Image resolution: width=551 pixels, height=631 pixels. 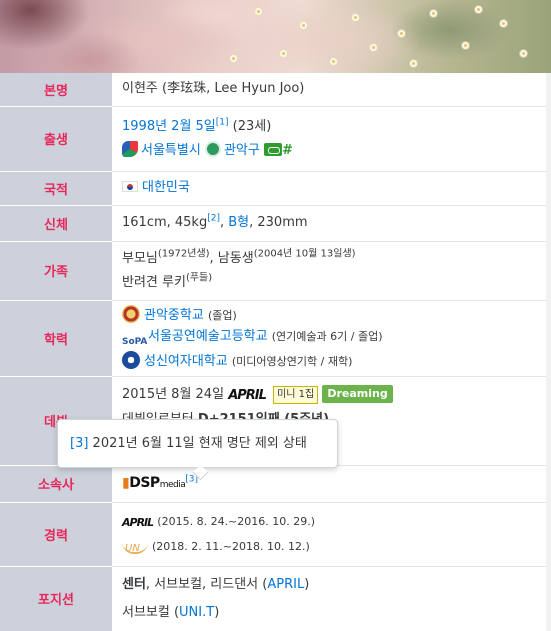 What do you see at coordinates (154, 282) in the screenshot?
I see `family-pet: 반려견 루키` at bounding box center [154, 282].